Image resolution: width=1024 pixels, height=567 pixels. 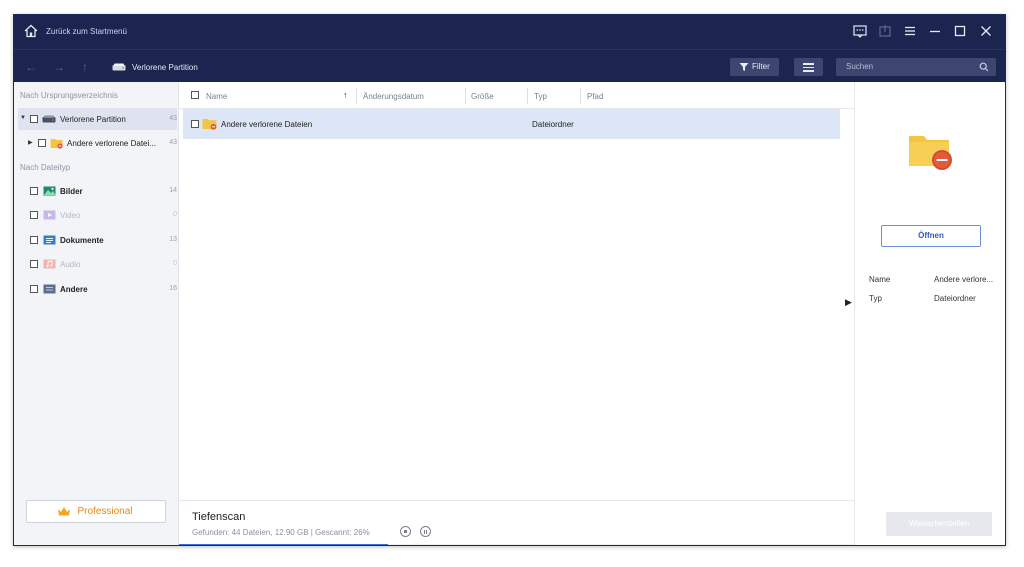 What do you see at coordinates (910, 31) in the screenshot?
I see `menu-icon` at bounding box center [910, 31].